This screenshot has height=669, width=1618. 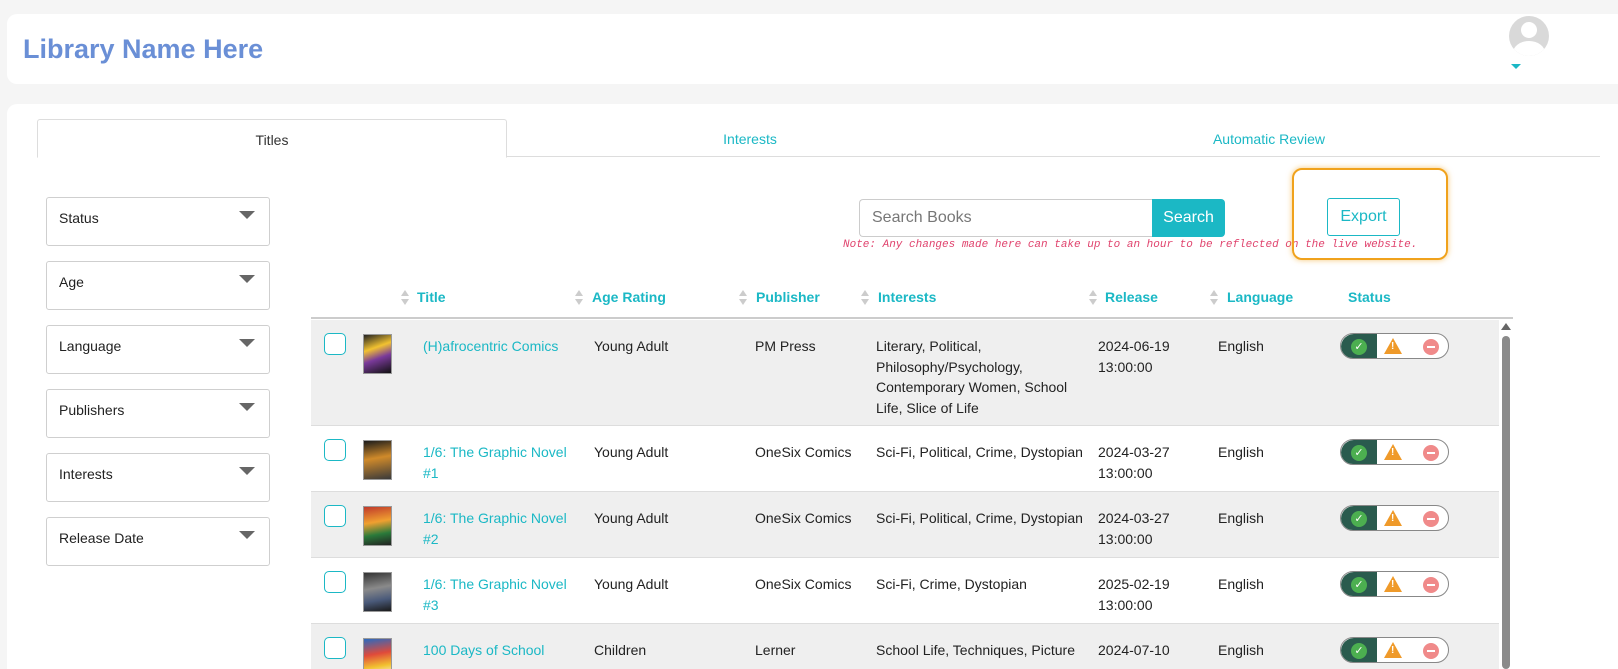 I want to click on search-input, so click(x=1011, y=218).